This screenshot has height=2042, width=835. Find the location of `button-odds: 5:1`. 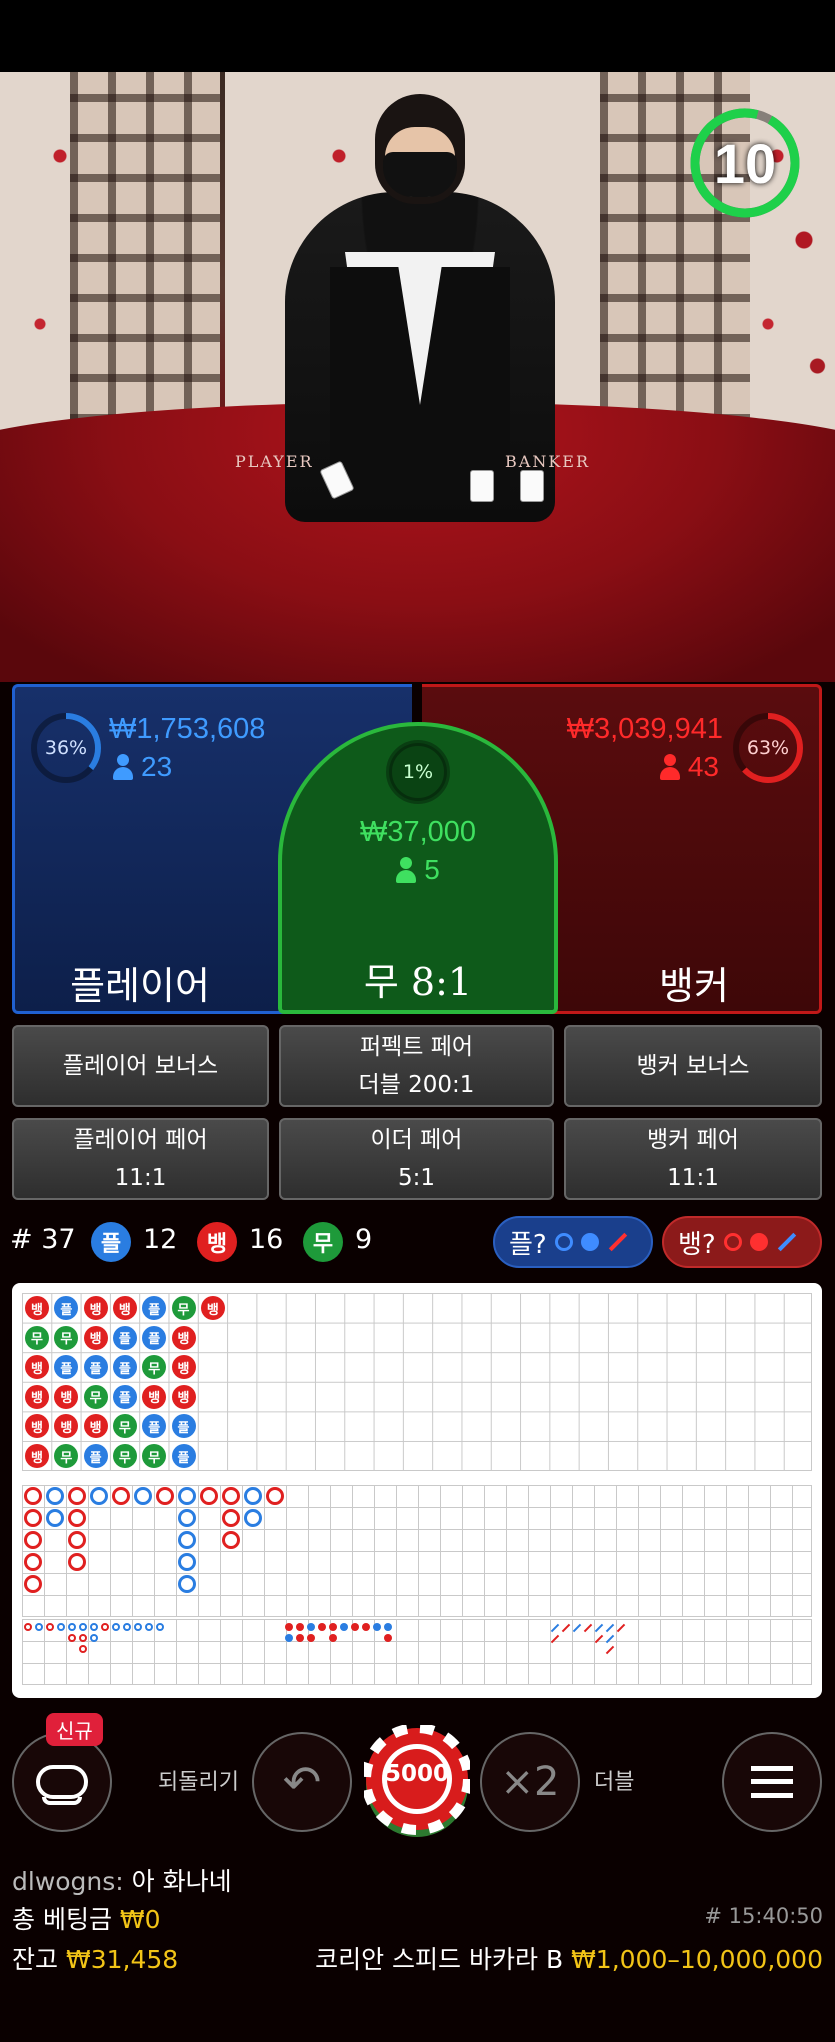

button-odds: 5:1 is located at coordinates (416, 1178).